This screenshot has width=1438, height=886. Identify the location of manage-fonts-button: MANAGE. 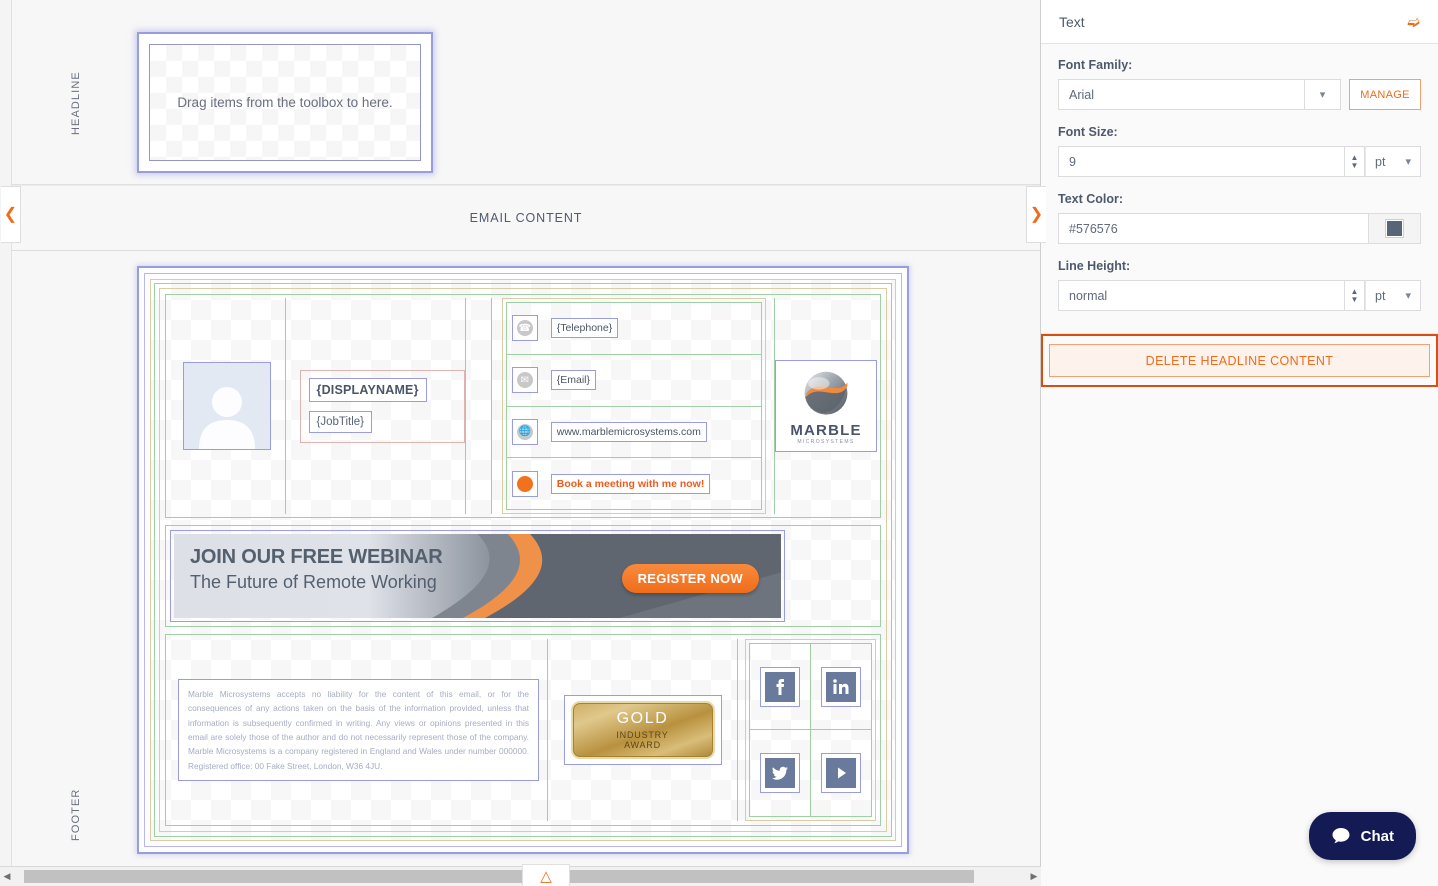
(1385, 94).